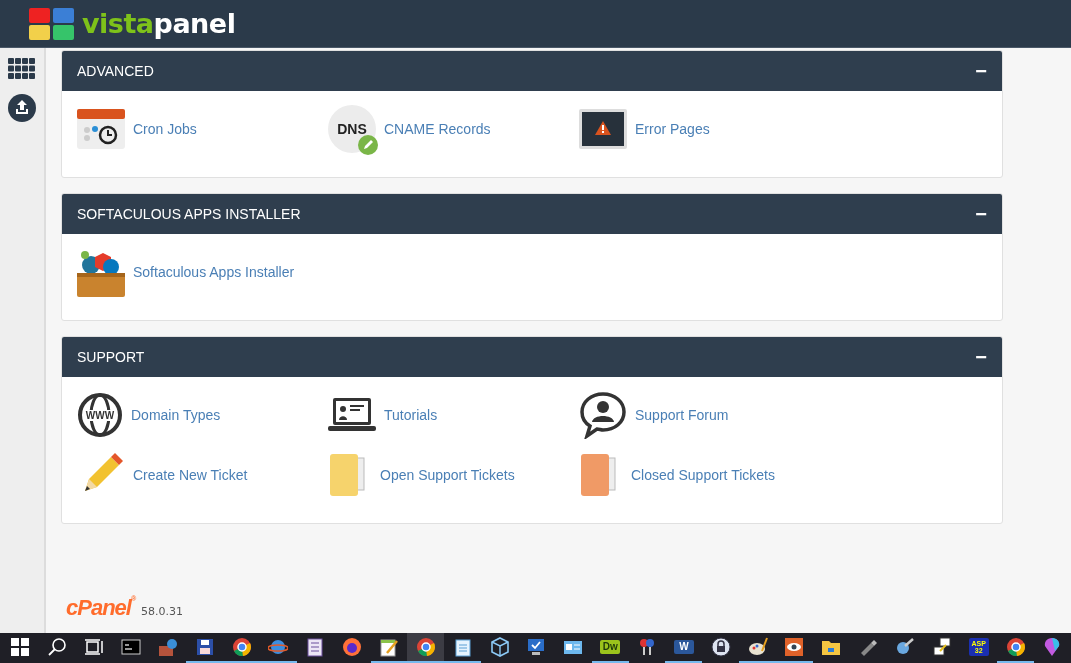 The height and width of the screenshot is (663, 1071). I want to click on feature-link: Open Support Tickets, so click(453, 475).